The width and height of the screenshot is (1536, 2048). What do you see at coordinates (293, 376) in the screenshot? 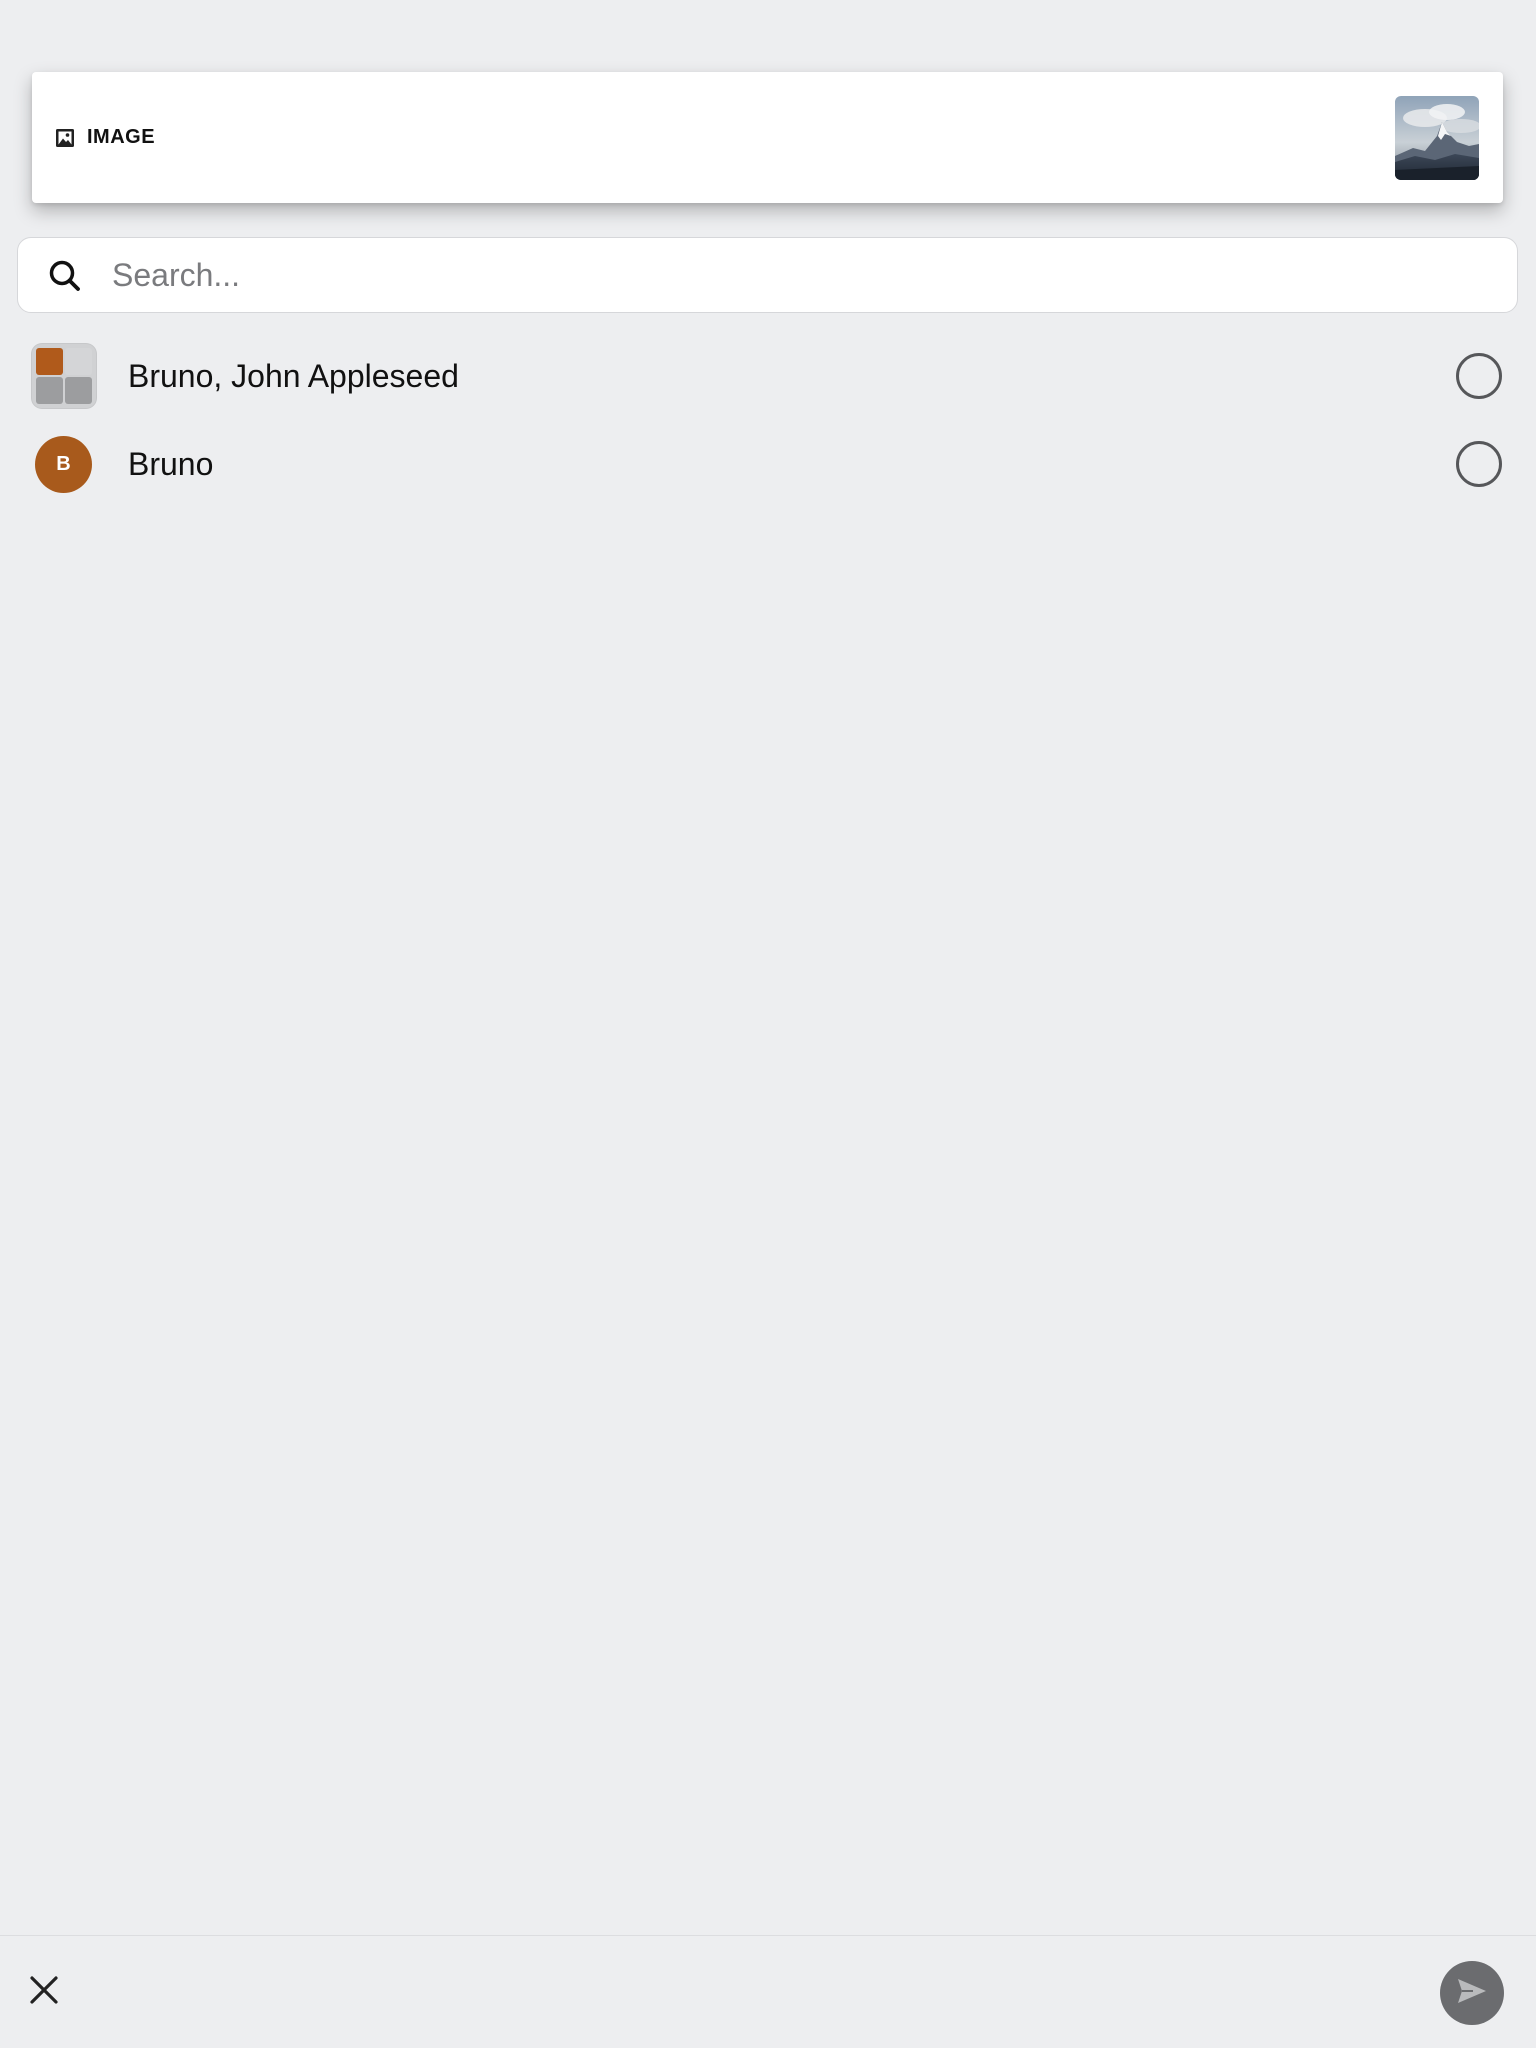
I see `contact-name: Bruno, John Appleseed` at bounding box center [293, 376].